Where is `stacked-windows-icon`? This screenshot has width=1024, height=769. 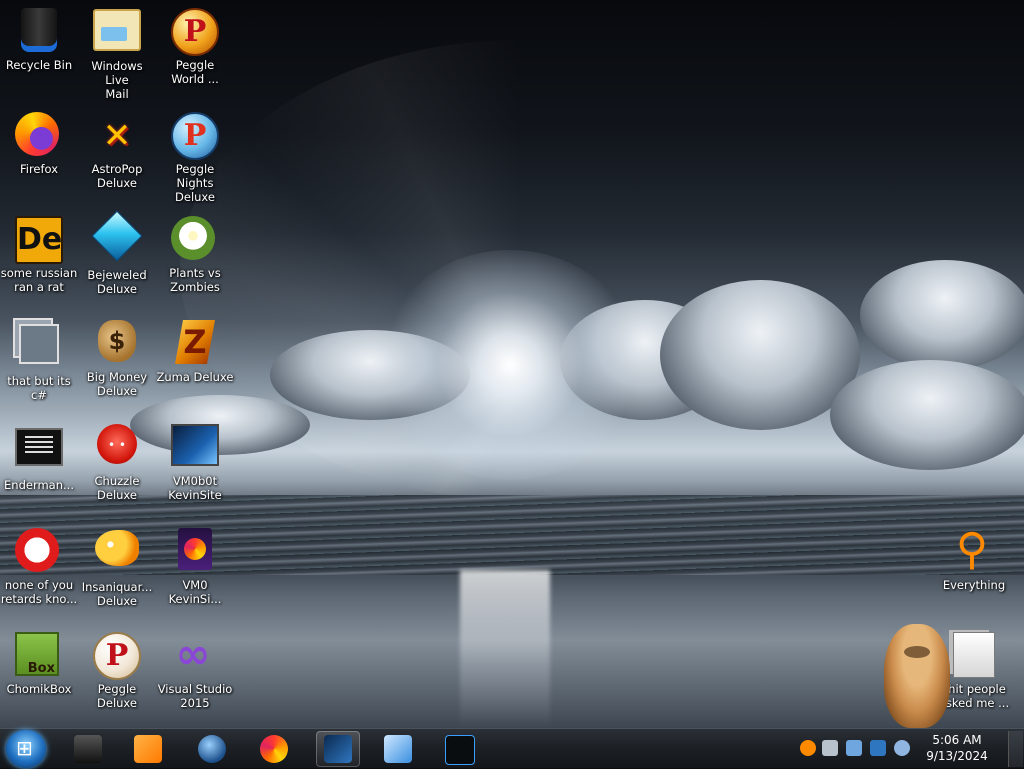
stacked-windows-icon is located at coordinates (39, 344).